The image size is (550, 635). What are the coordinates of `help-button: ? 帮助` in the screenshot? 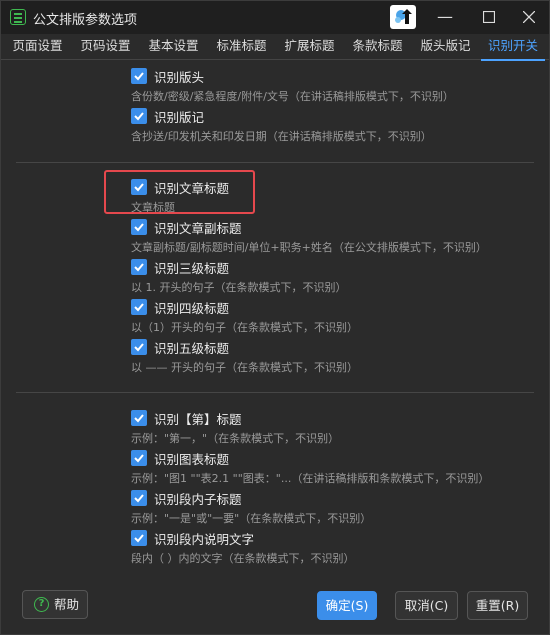 It's located at (55, 604).